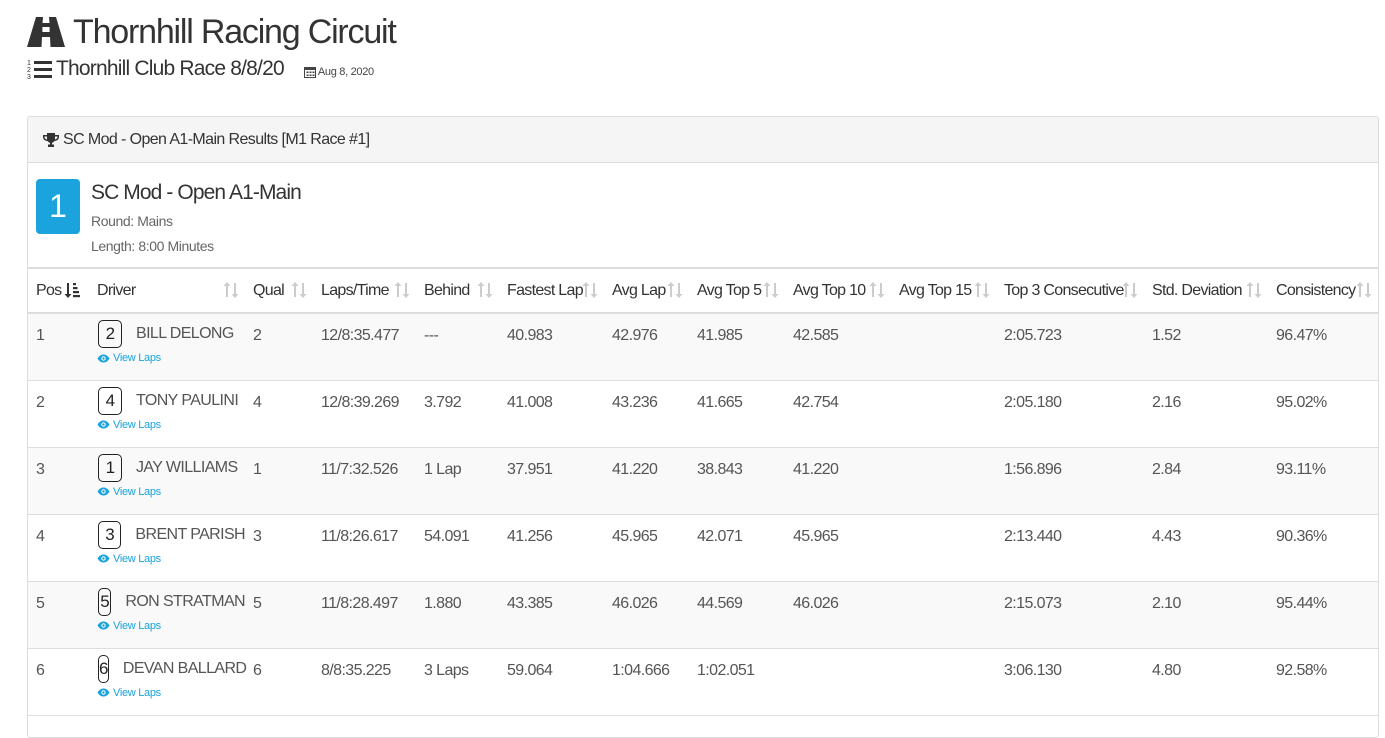 This screenshot has width=1385, height=738. What do you see at coordinates (530, 469) in the screenshot?
I see `fastest-lap-value: 37.951` at bounding box center [530, 469].